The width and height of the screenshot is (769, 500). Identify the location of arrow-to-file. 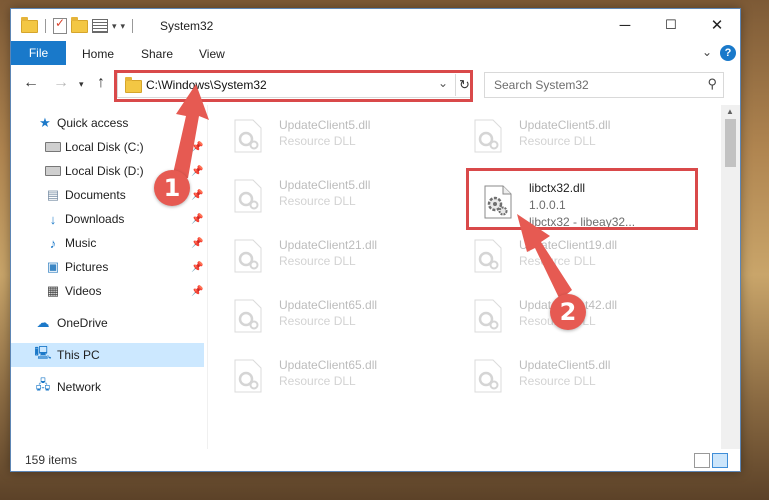
(544, 257).